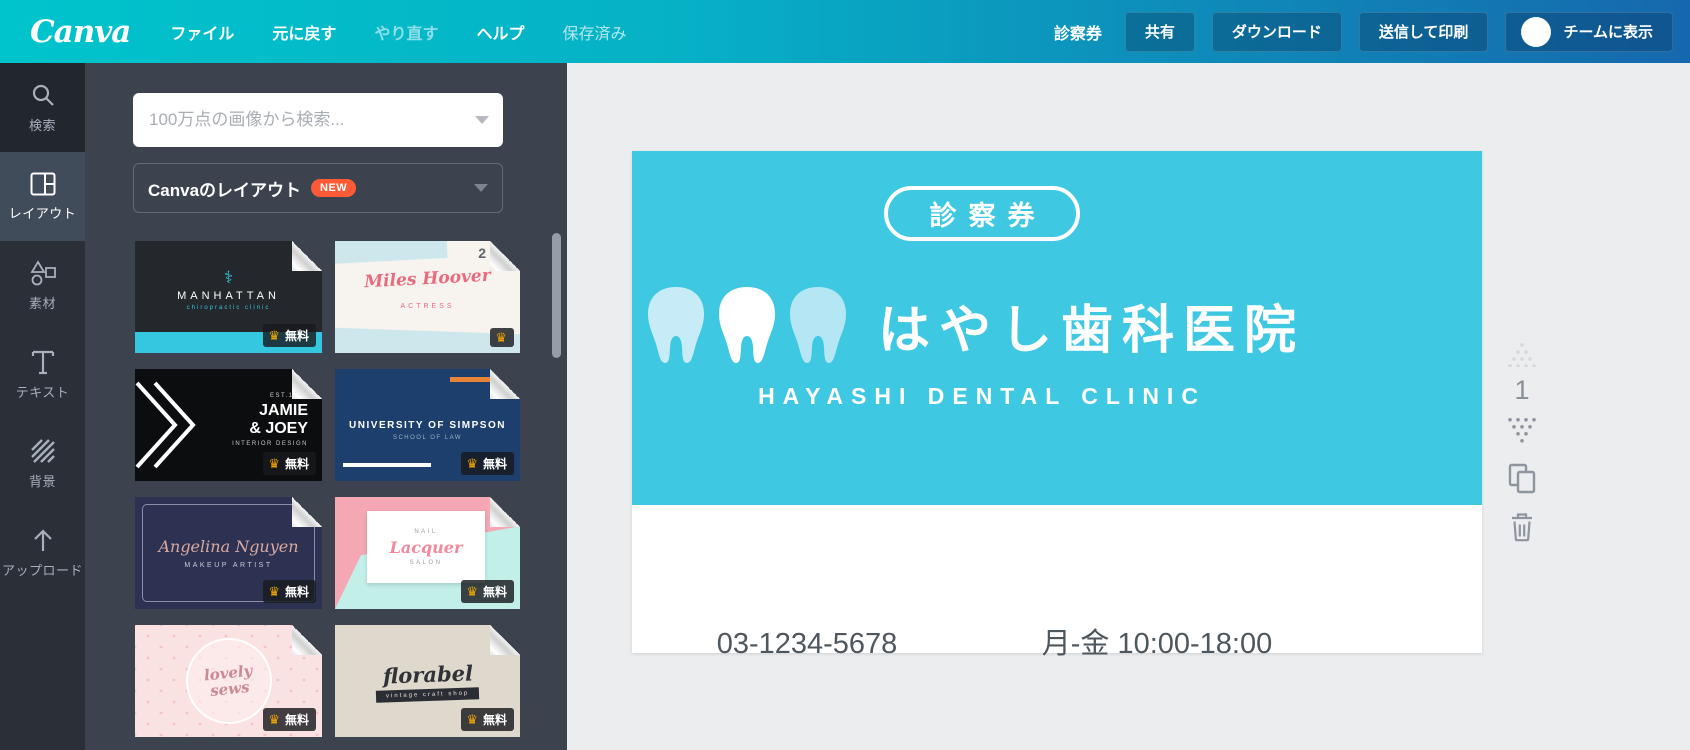 This screenshot has height=750, width=1690. I want to click on template-title: florabel, so click(427, 674).